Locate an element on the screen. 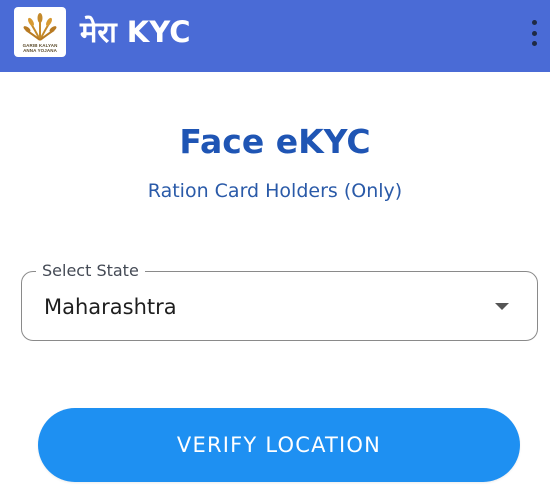  page-subtitle: Ration Card Holders (Only) is located at coordinates (275, 191).